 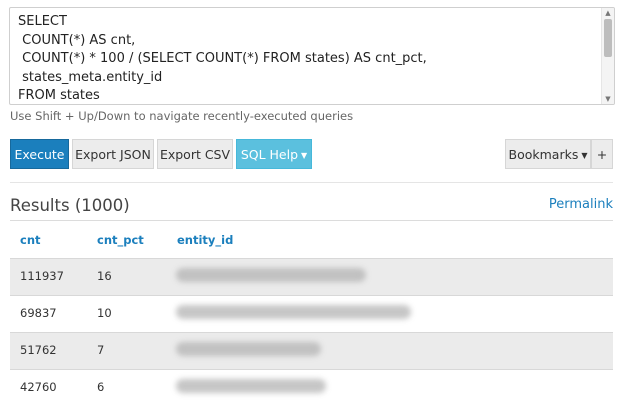 I want to click on editor-line: FROM states, so click(x=59, y=96).